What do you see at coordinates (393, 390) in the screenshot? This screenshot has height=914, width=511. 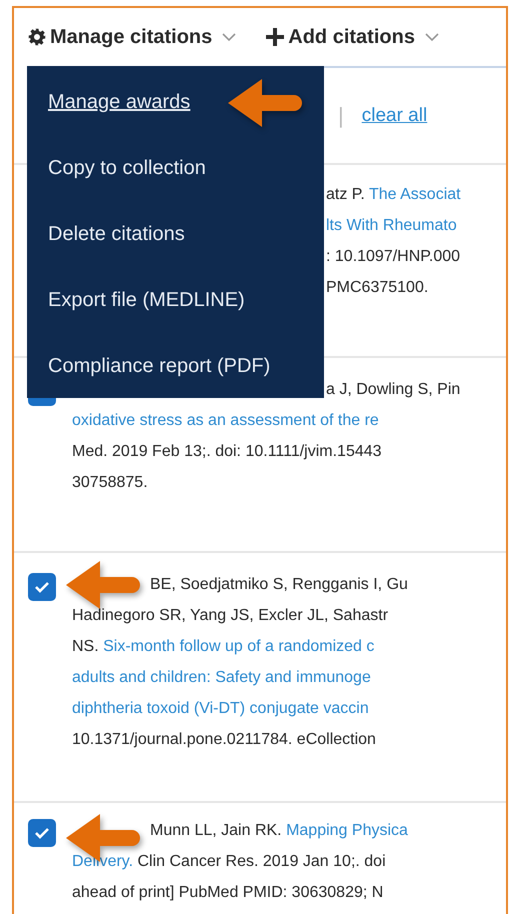 I see `citation-text: a J, Dowling S, Pin` at bounding box center [393, 390].